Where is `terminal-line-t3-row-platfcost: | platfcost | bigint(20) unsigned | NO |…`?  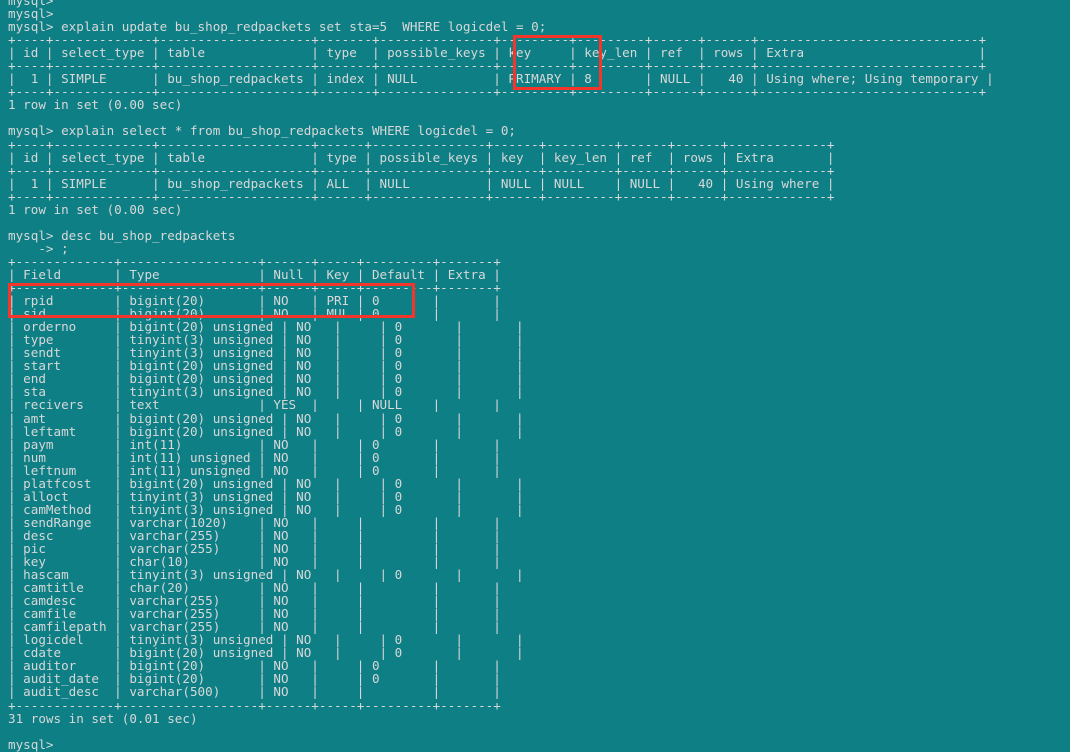
terminal-line-t3-row-platfcost: | platfcost | bigint(20) unsigned | NO |… is located at coordinates (266, 483).